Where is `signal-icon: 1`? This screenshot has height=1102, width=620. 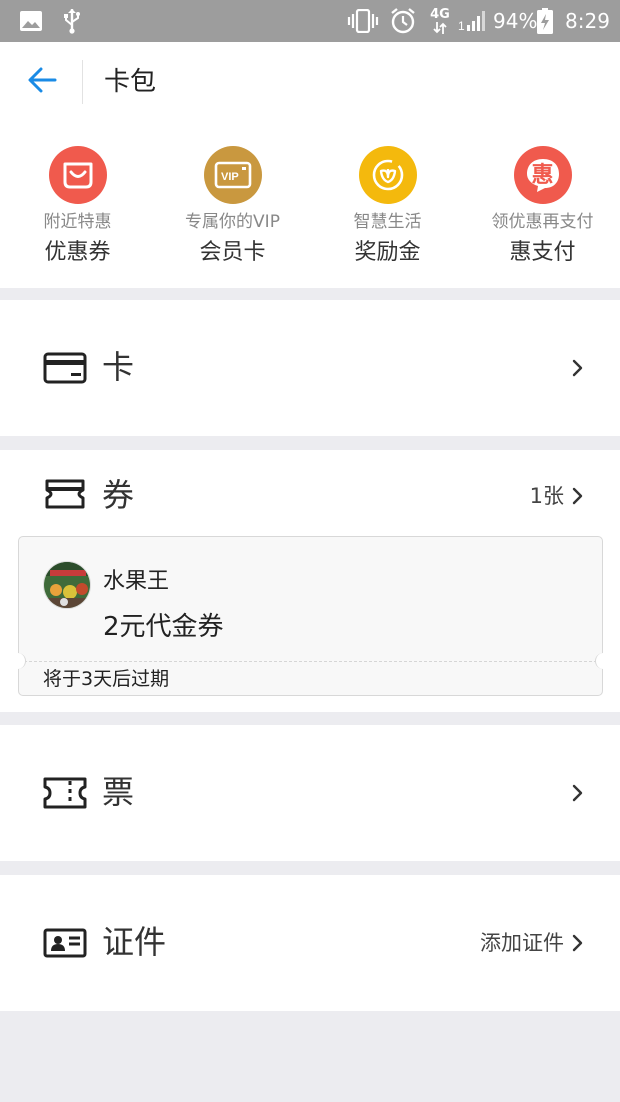
signal-icon: 1 is located at coordinates (472, 21).